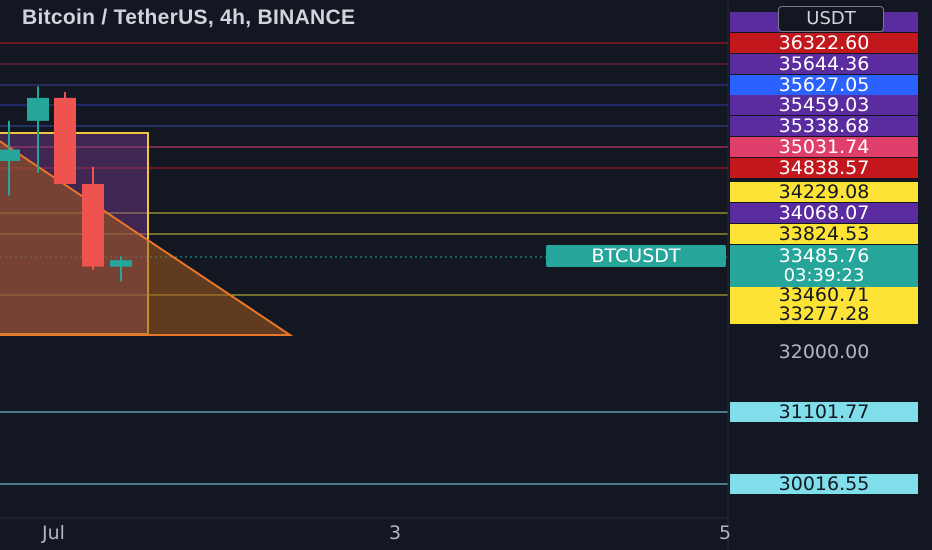  What do you see at coordinates (189, 17) in the screenshot?
I see `chart-title: Bitcoin / TetherUS, 4h, BINANCE` at bounding box center [189, 17].